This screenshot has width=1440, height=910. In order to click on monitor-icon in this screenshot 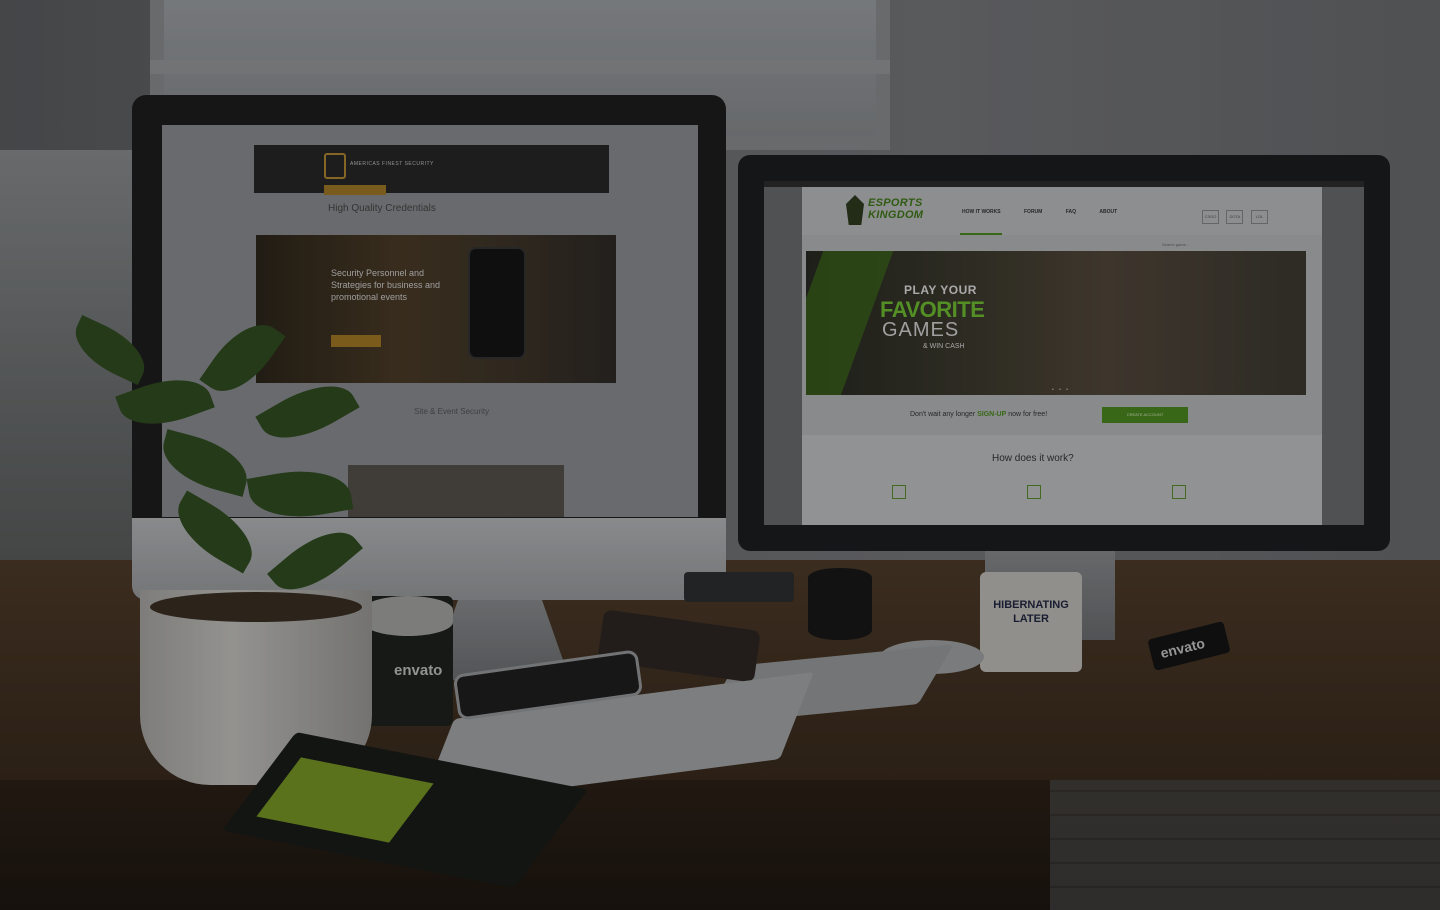, I will do `click(1179, 492)`.